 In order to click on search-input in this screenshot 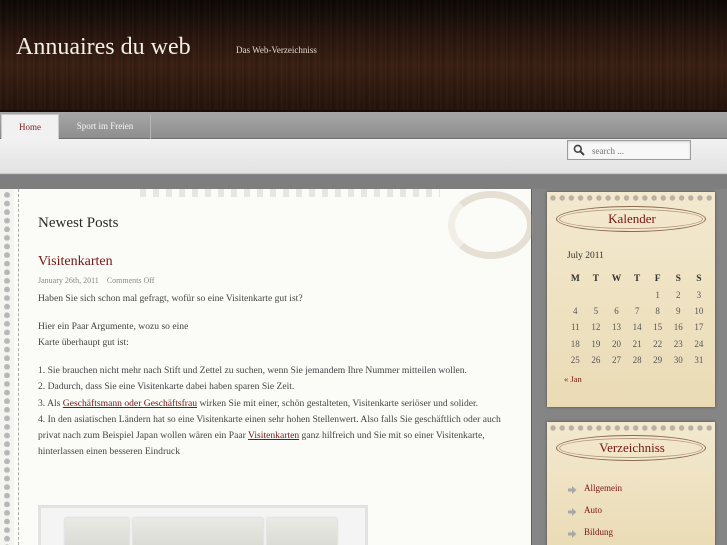, I will do `click(640, 150)`.